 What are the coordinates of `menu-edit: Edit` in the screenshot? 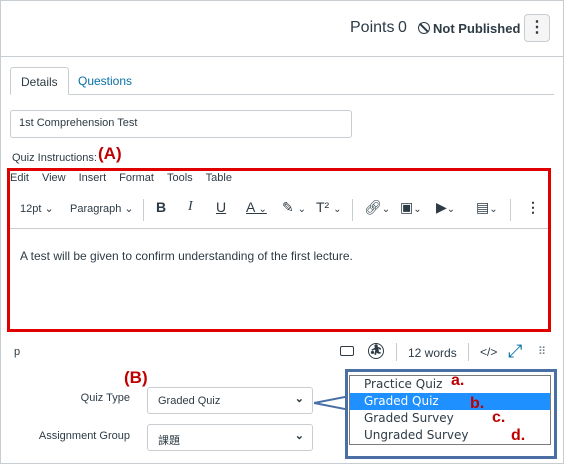 It's located at (19, 178).